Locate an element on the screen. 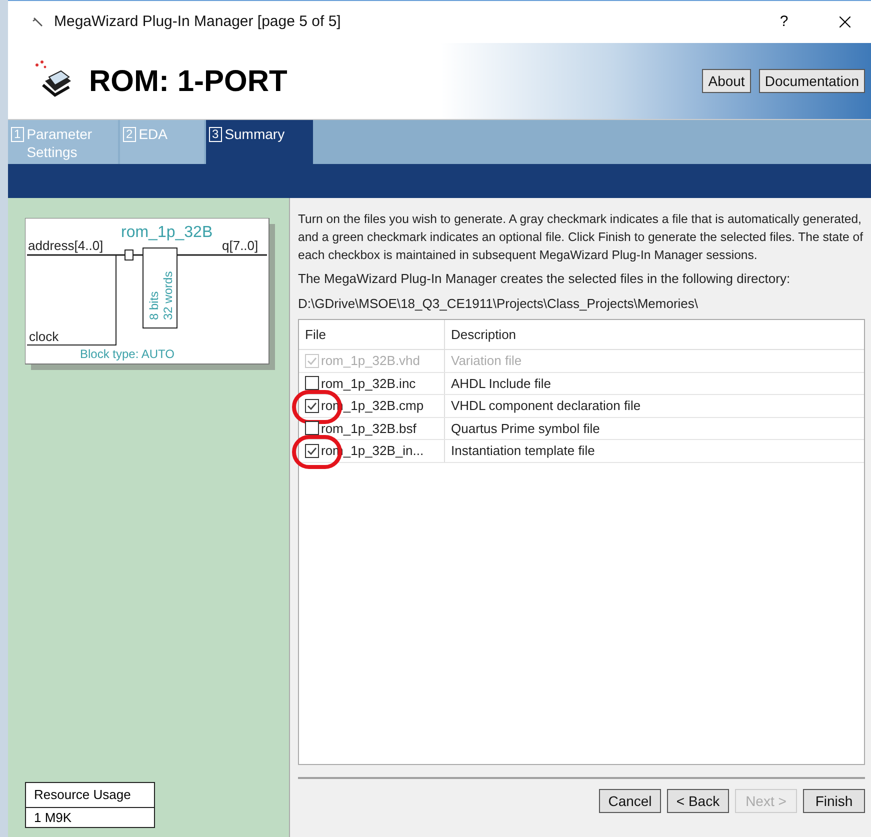 This screenshot has width=871, height=837. resource-usage-value: 1 M9K is located at coordinates (53, 817).